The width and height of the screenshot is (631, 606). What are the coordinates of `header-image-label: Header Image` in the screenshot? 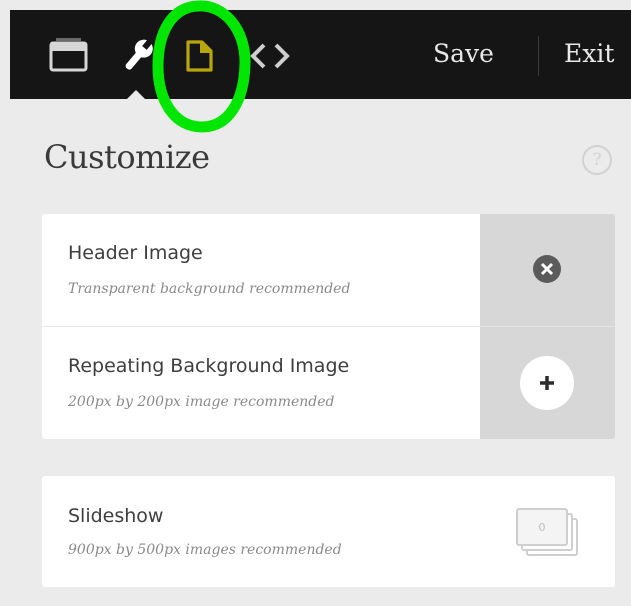 It's located at (135, 253).